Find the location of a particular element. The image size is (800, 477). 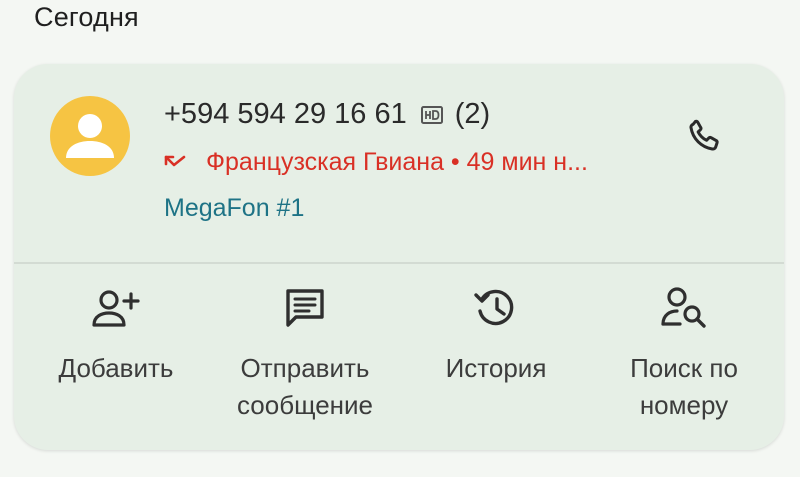

avatar is located at coordinates (90, 136).